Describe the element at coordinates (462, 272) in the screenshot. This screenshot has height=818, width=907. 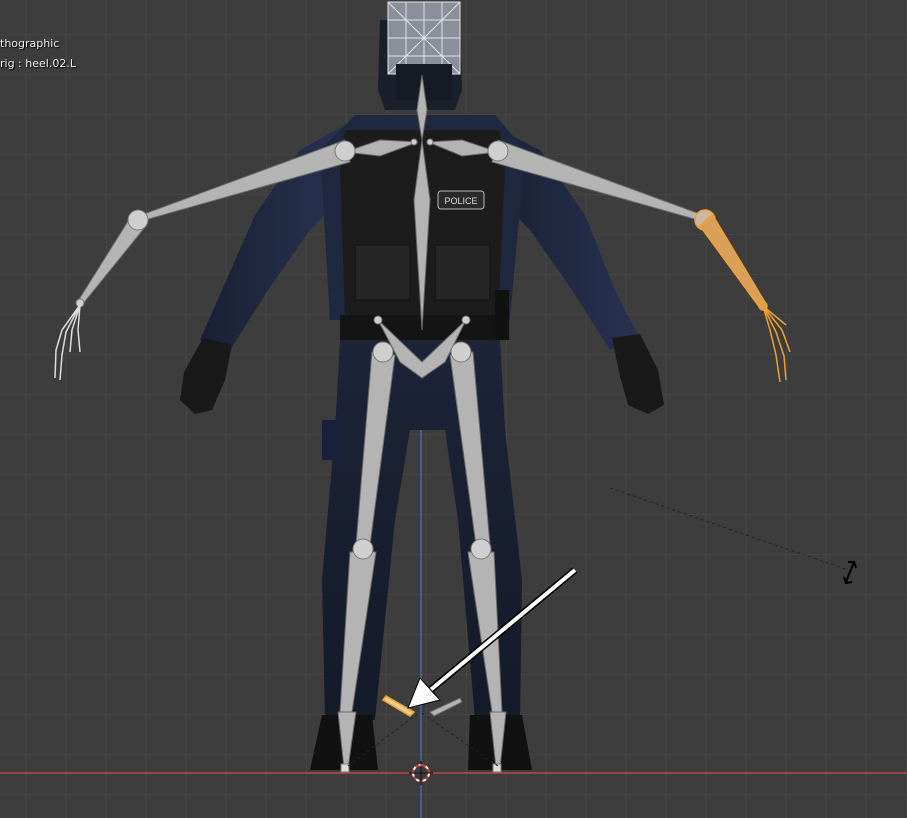
I see `vest-pocket-right` at that location.